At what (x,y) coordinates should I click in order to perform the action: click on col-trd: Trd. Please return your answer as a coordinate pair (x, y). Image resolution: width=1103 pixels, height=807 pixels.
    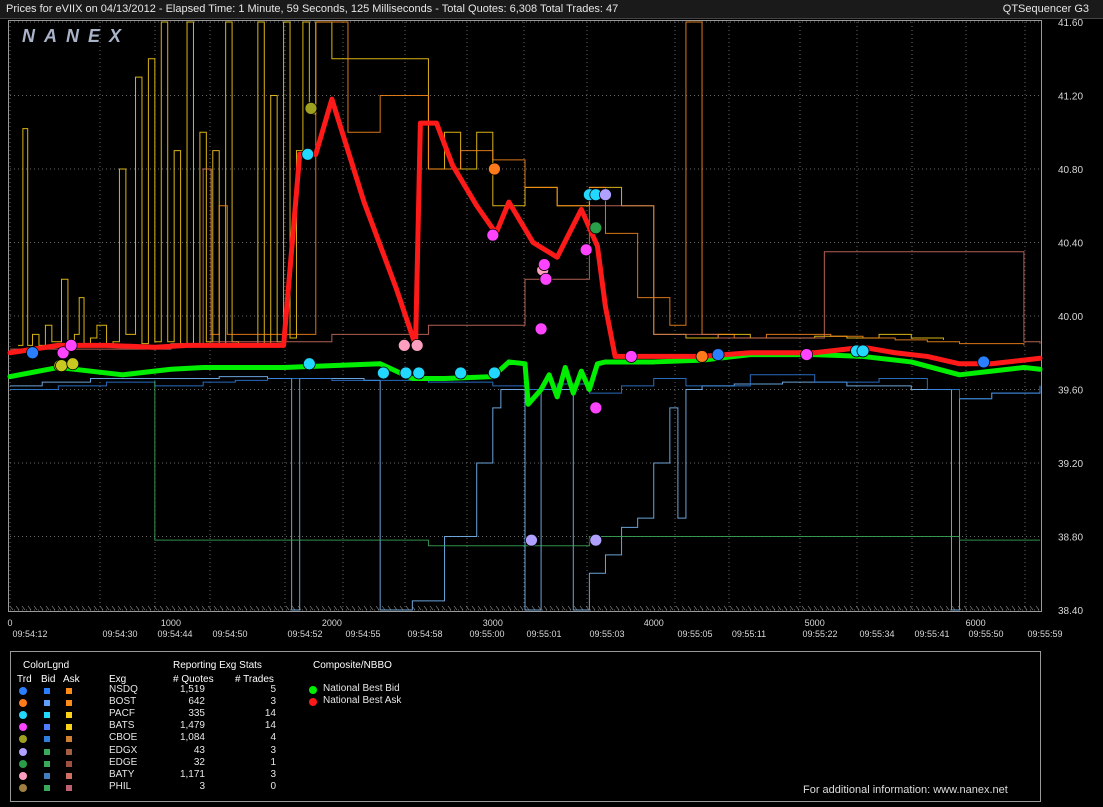
    Looking at the image, I should click on (24, 679).